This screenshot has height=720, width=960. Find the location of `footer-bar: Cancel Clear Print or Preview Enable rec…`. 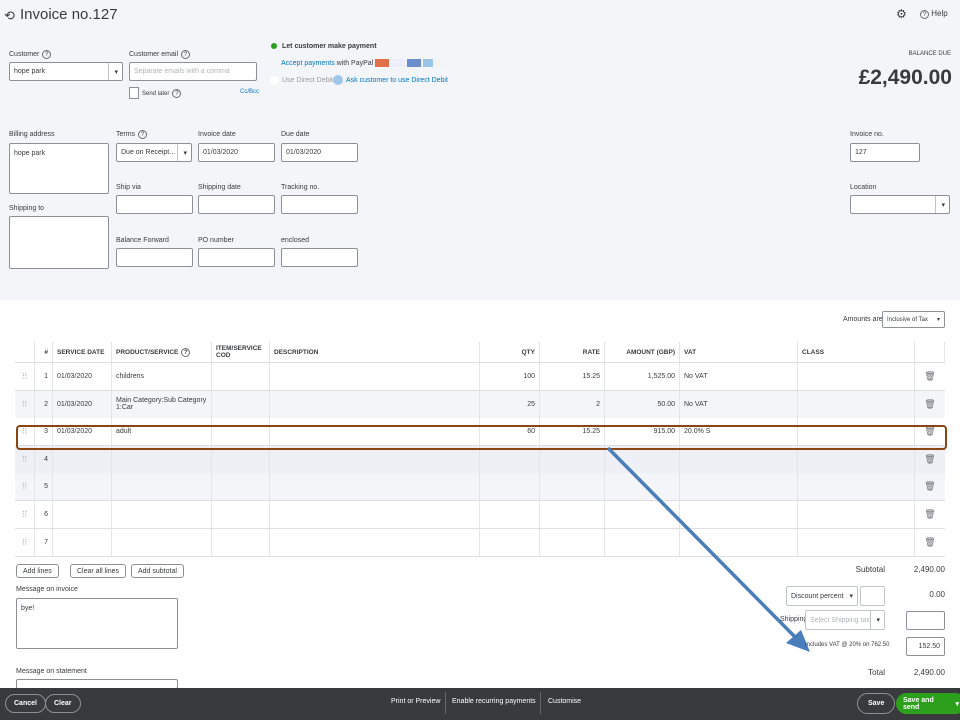

footer-bar: Cancel Clear Print or Preview Enable rec… is located at coordinates (480, 704).